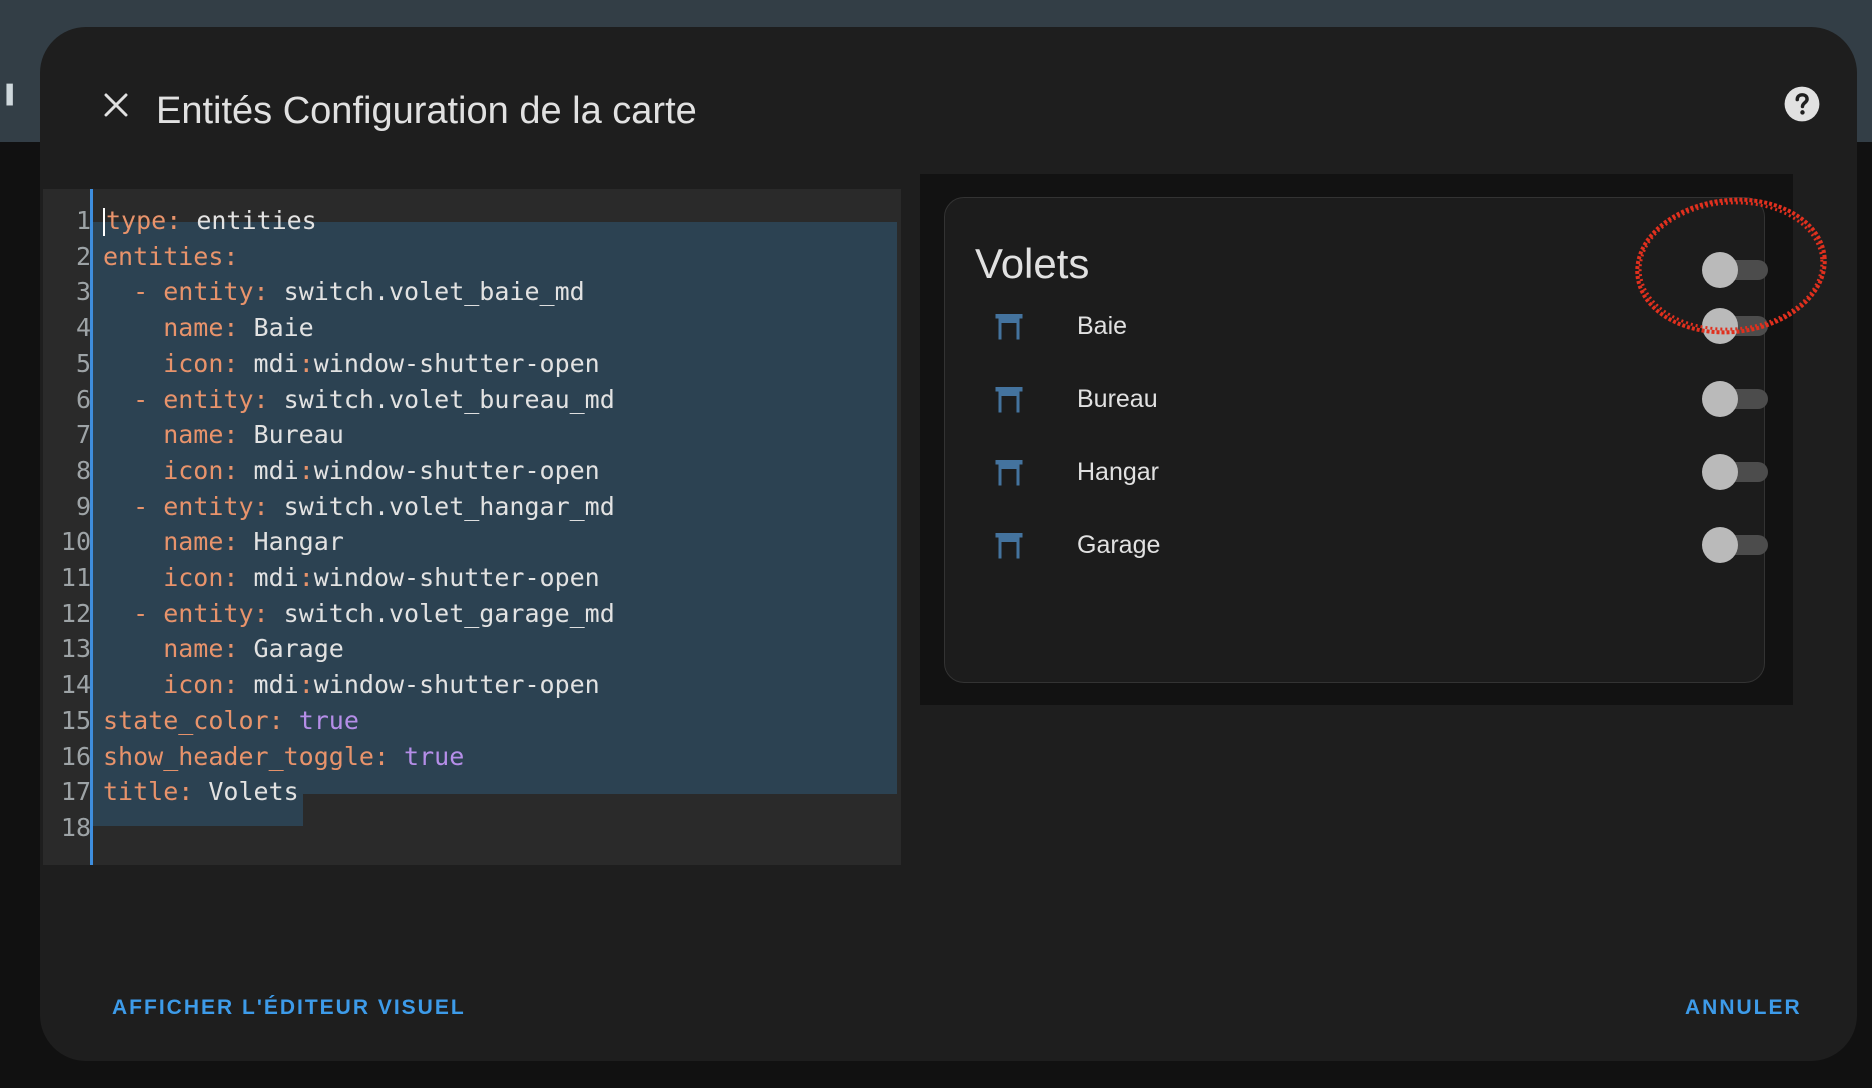  I want to click on entity-name: Garage, so click(1118, 545).